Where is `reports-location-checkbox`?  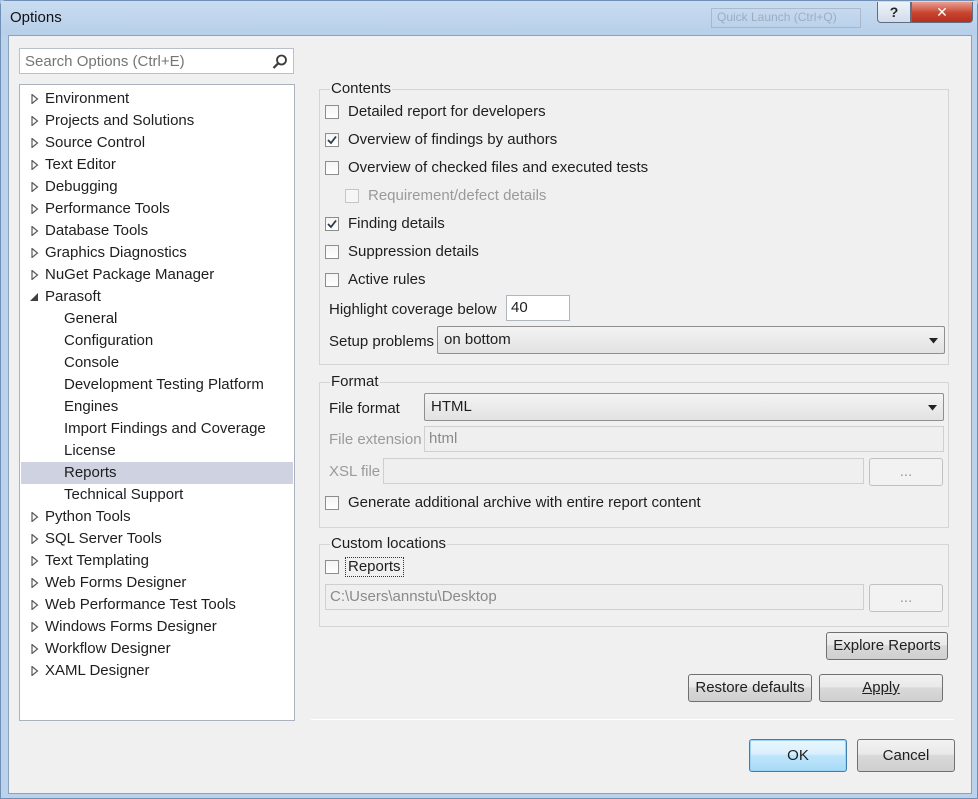
reports-location-checkbox is located at coordinates (332, 567).